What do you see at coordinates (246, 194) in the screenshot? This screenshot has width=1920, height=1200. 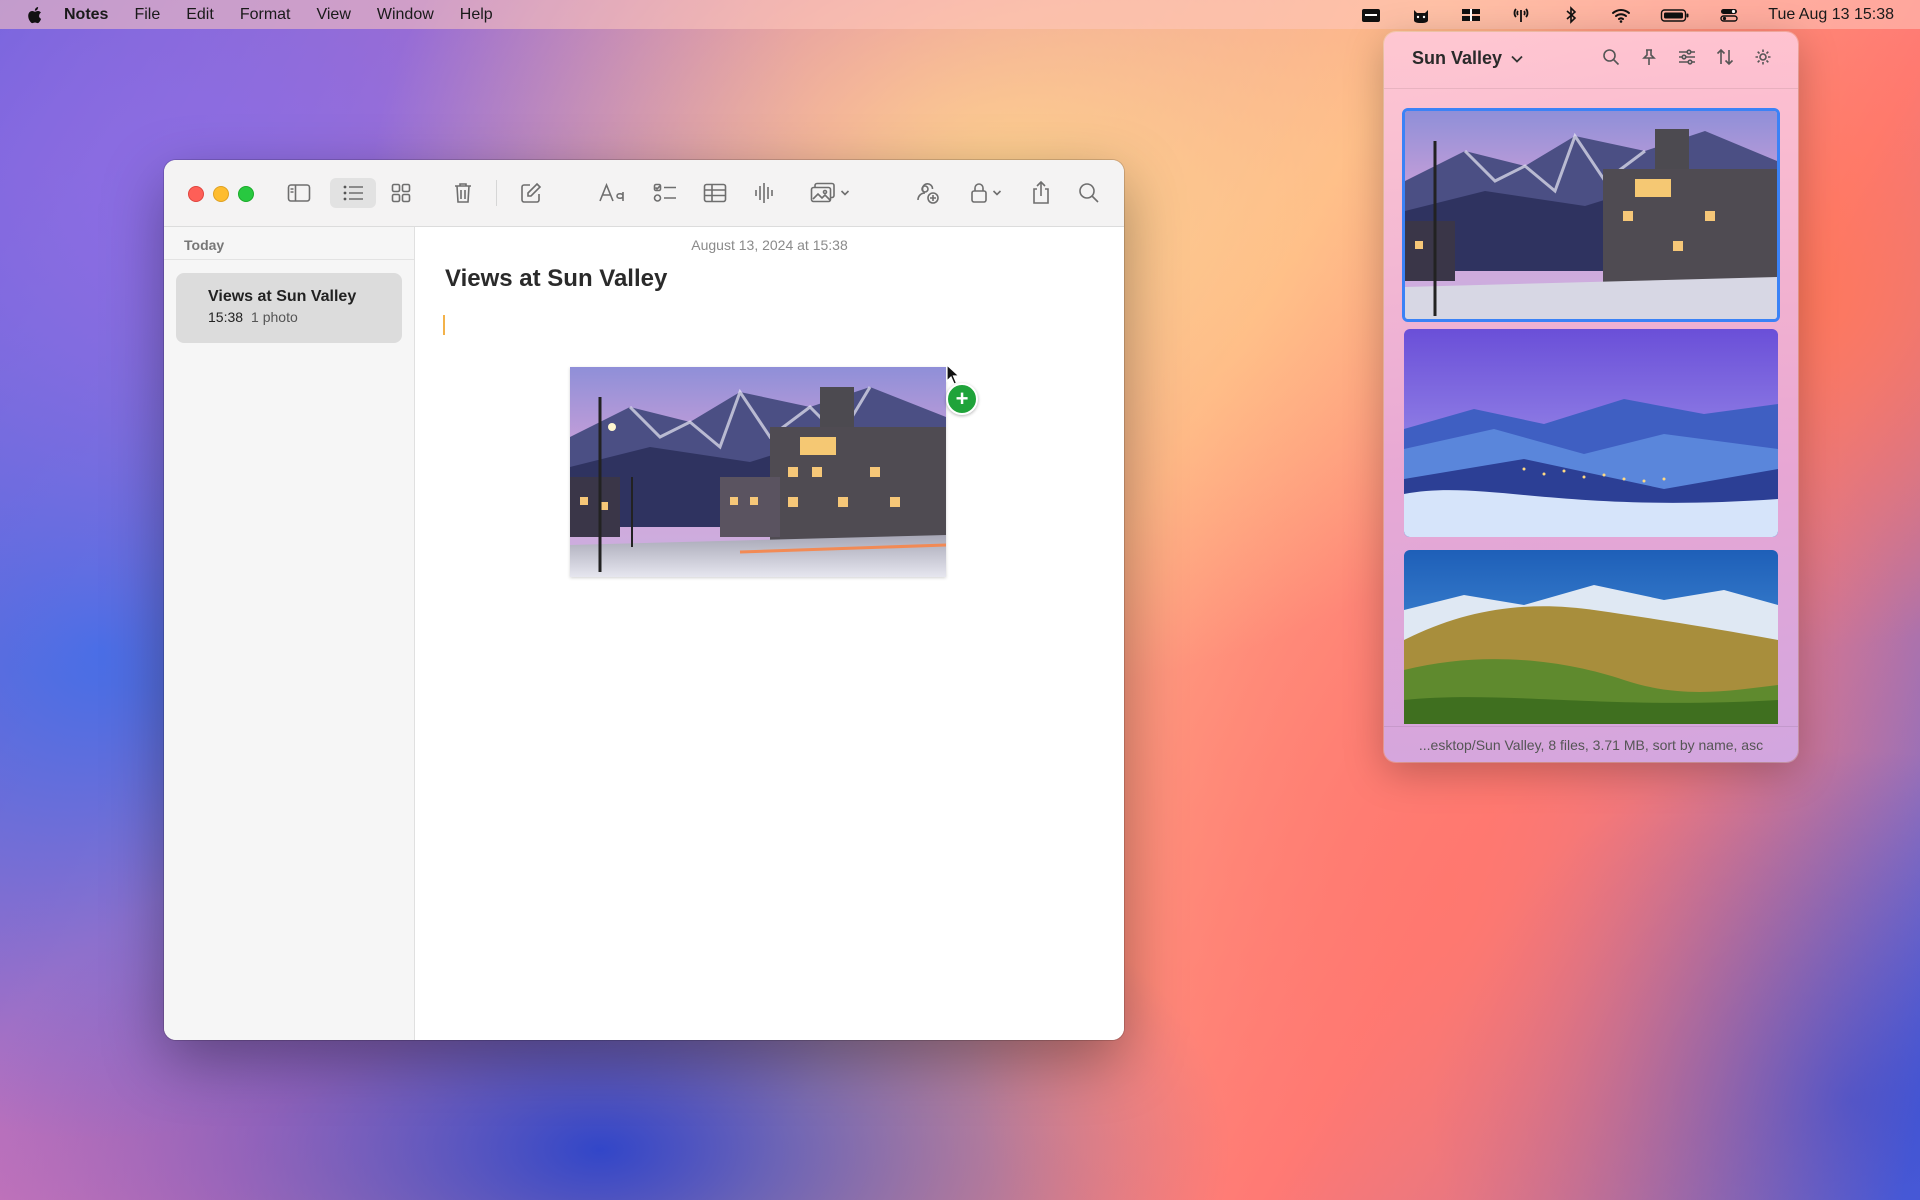 I see `zoom-button` at bounding box center [246, 194].